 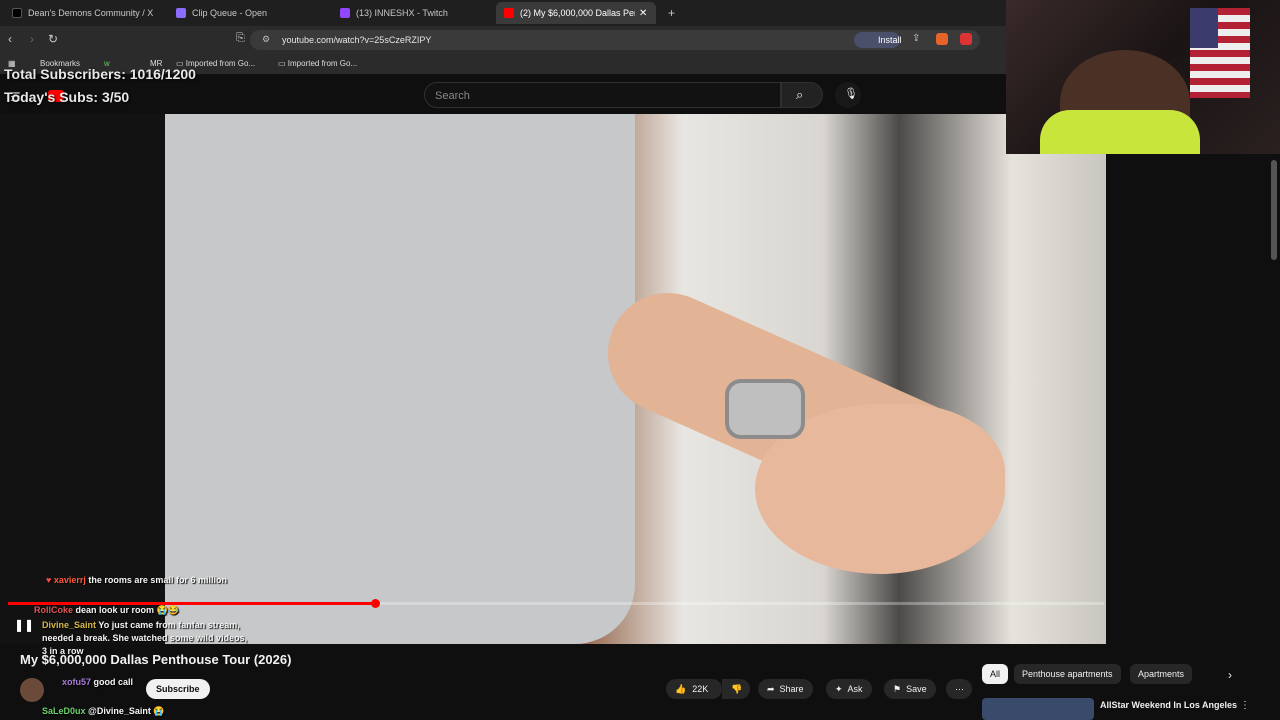 I want to click on rewards-icon, so click(x=966, y=39).